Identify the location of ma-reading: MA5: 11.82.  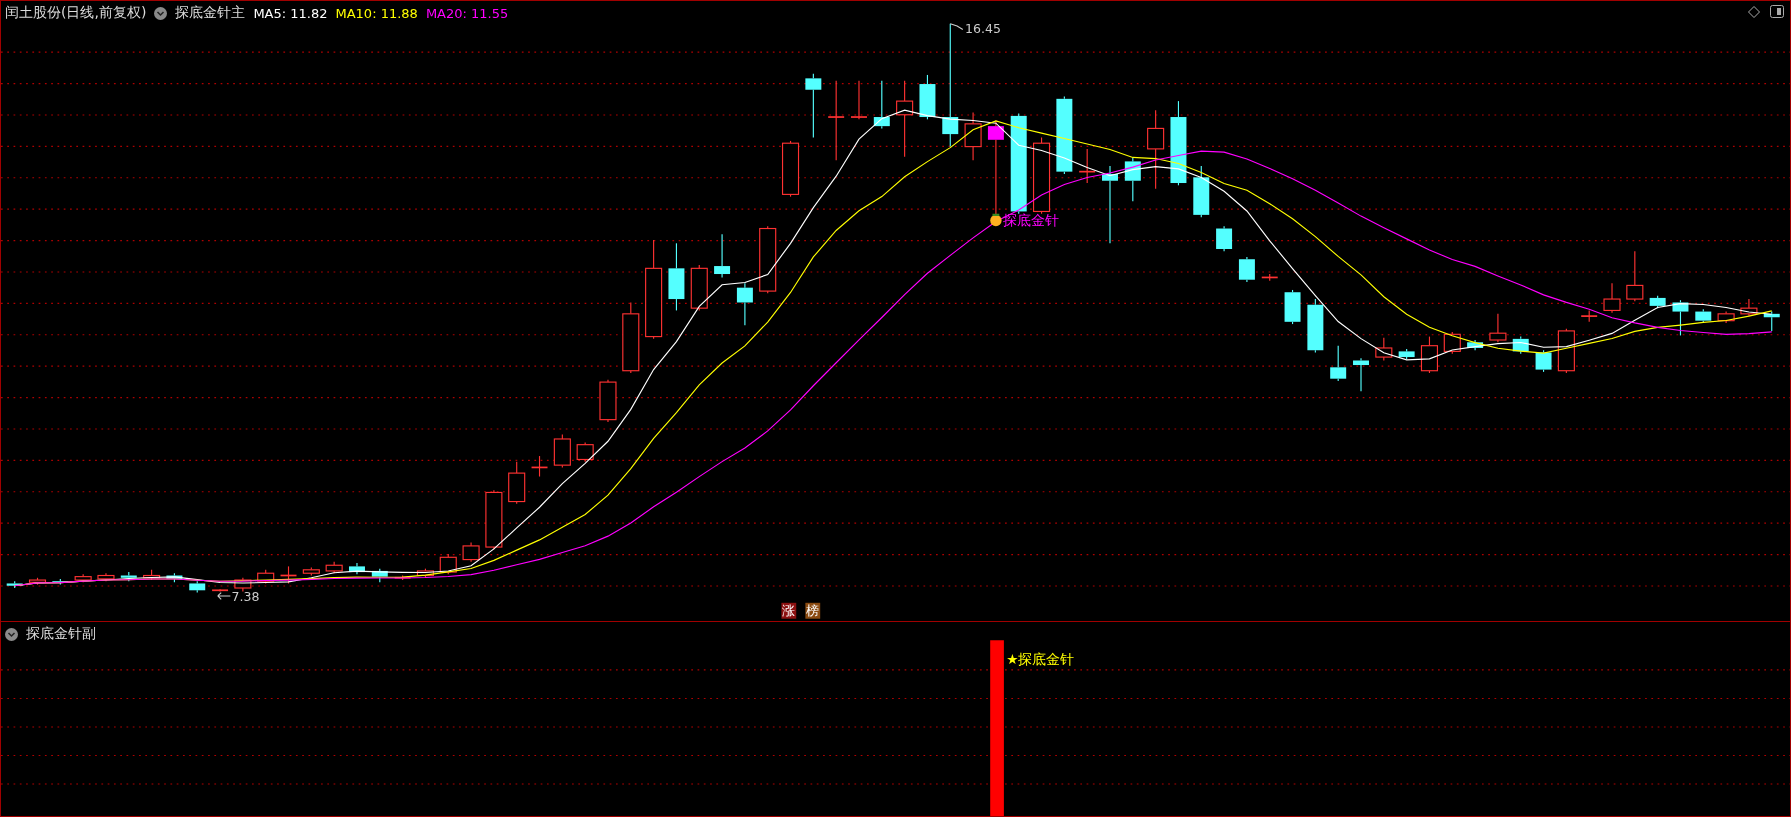
(290, 13).